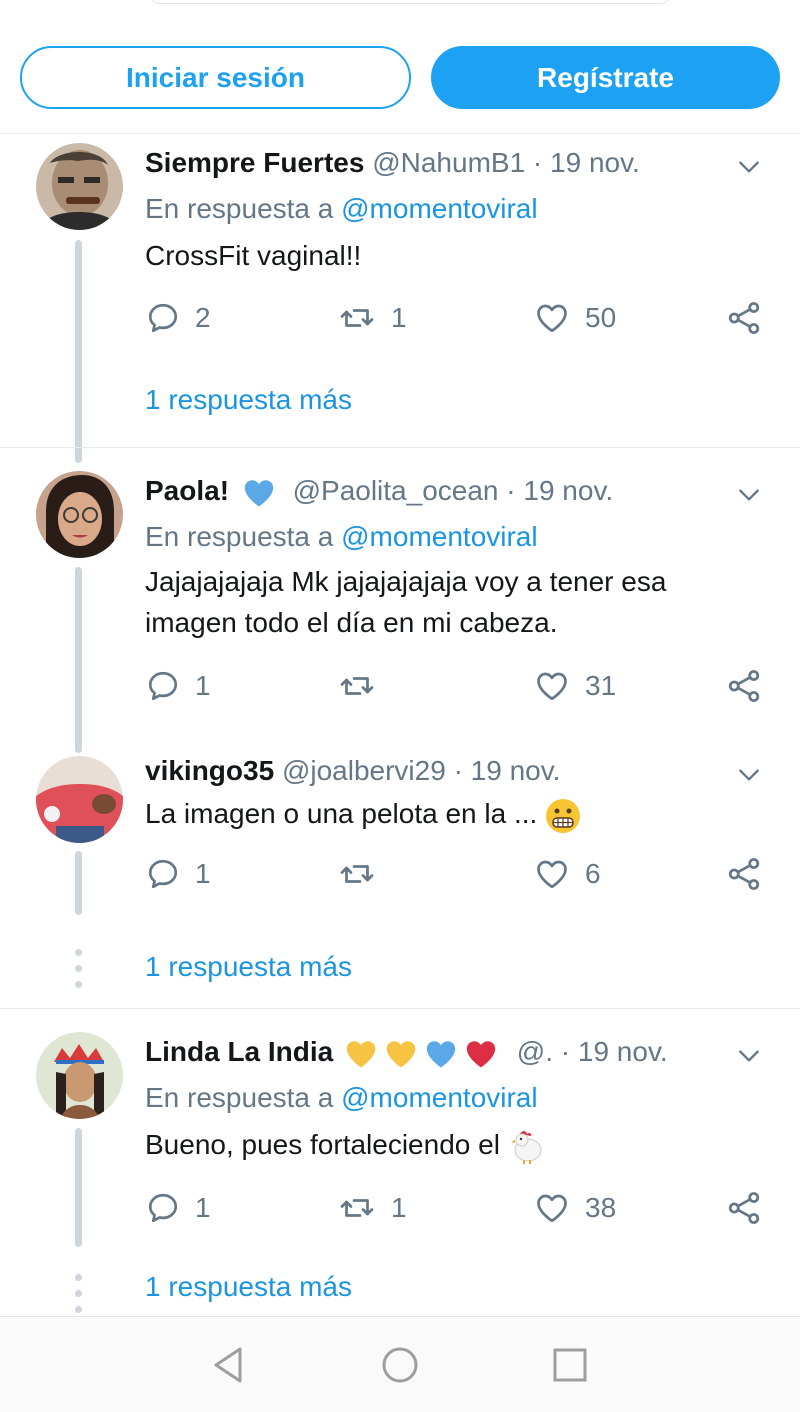 The height and width of the screenshot is (1412, 800). I want to click on tweet-text: CrossFit vaginal!!, so click(253, 255).